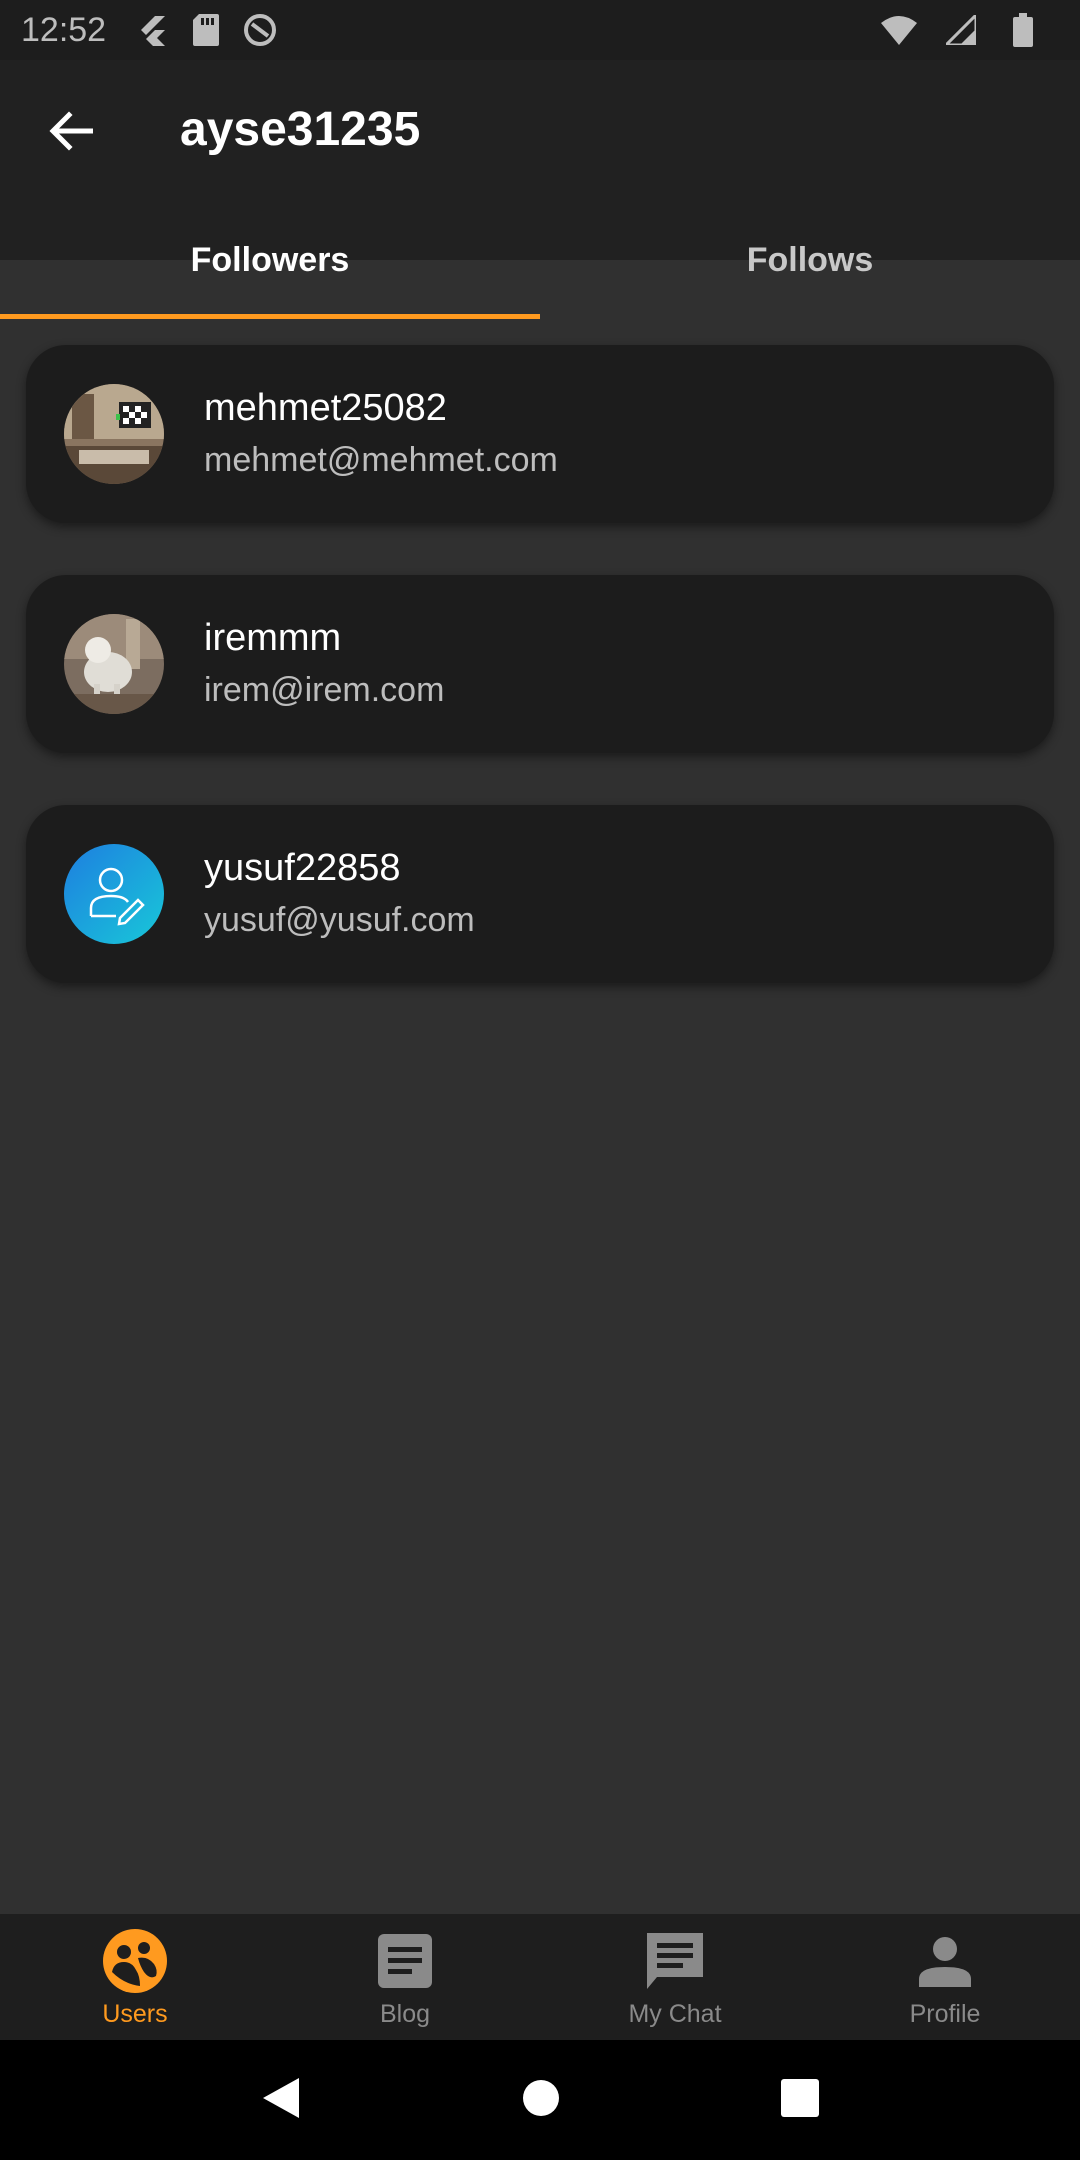 This screenshot has width=1080, height=2160. I want to click on system-home-button, so click(541, 2100).